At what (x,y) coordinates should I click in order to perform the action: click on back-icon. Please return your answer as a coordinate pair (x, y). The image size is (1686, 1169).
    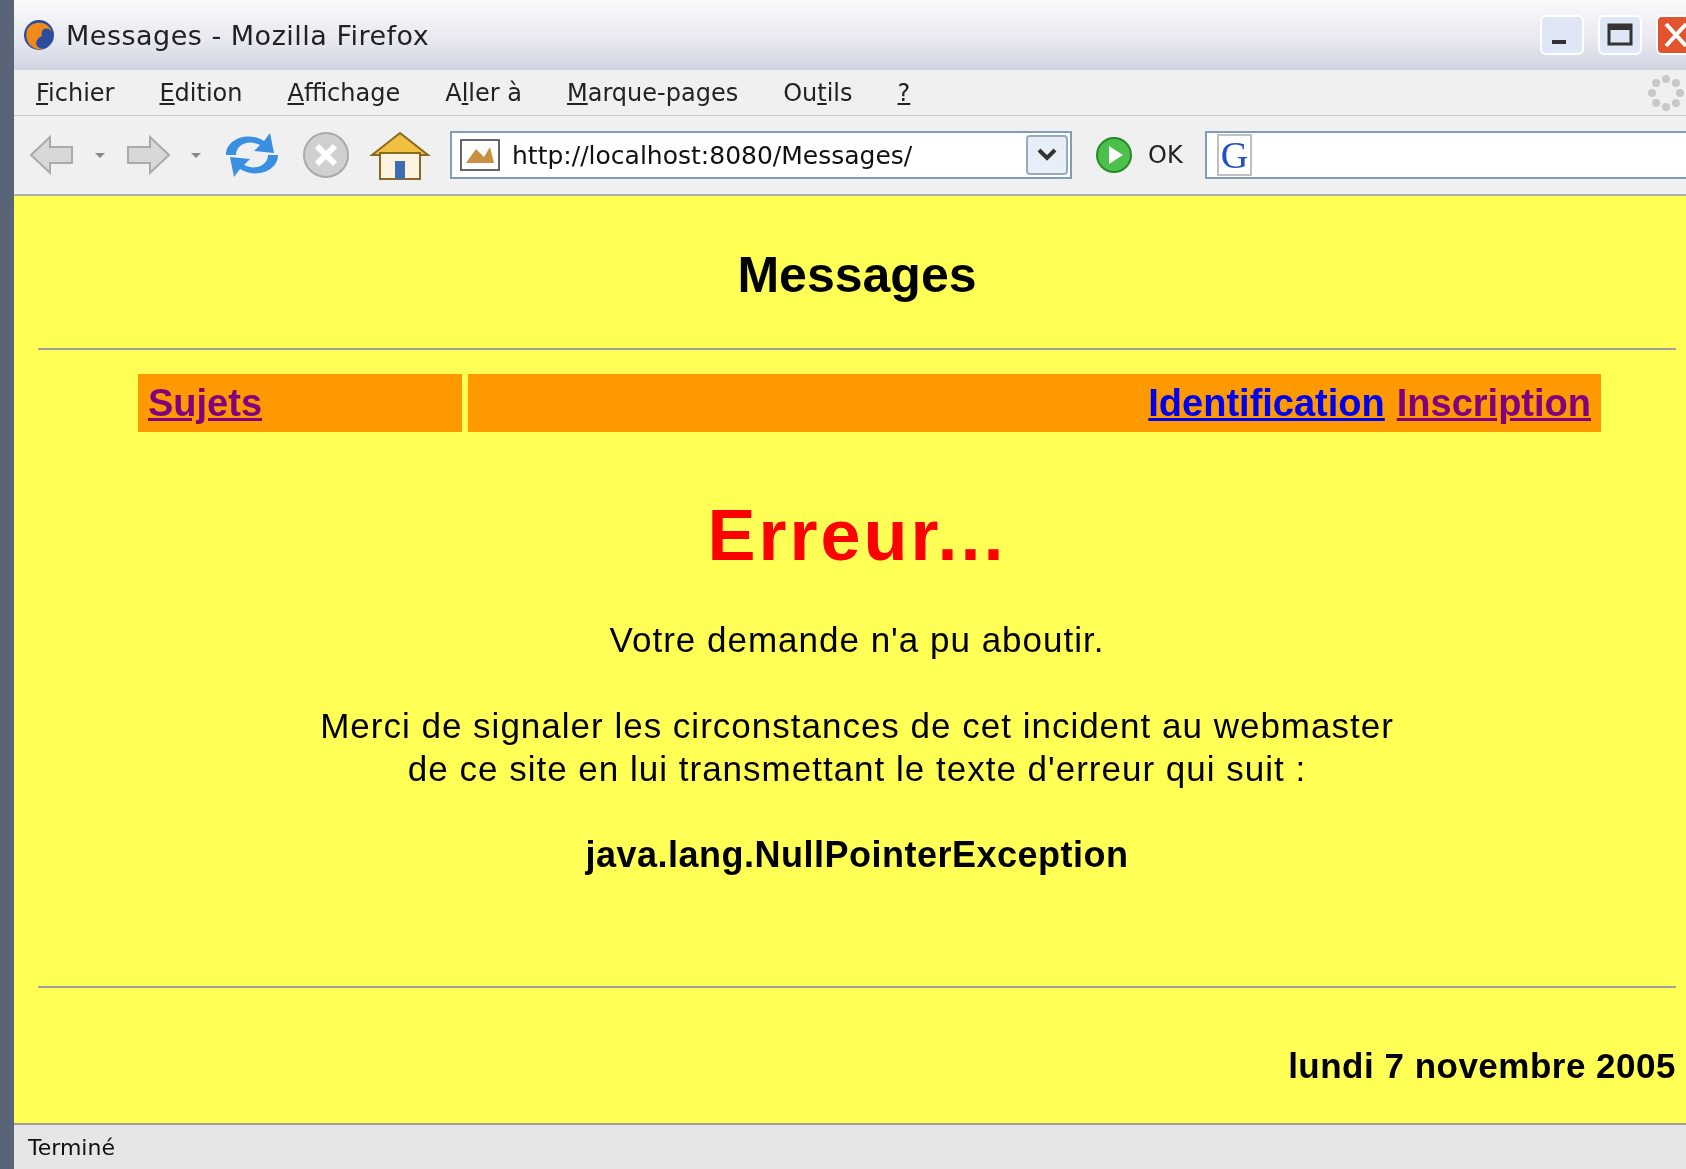
    Looking at the image, I should click on (52, 155).